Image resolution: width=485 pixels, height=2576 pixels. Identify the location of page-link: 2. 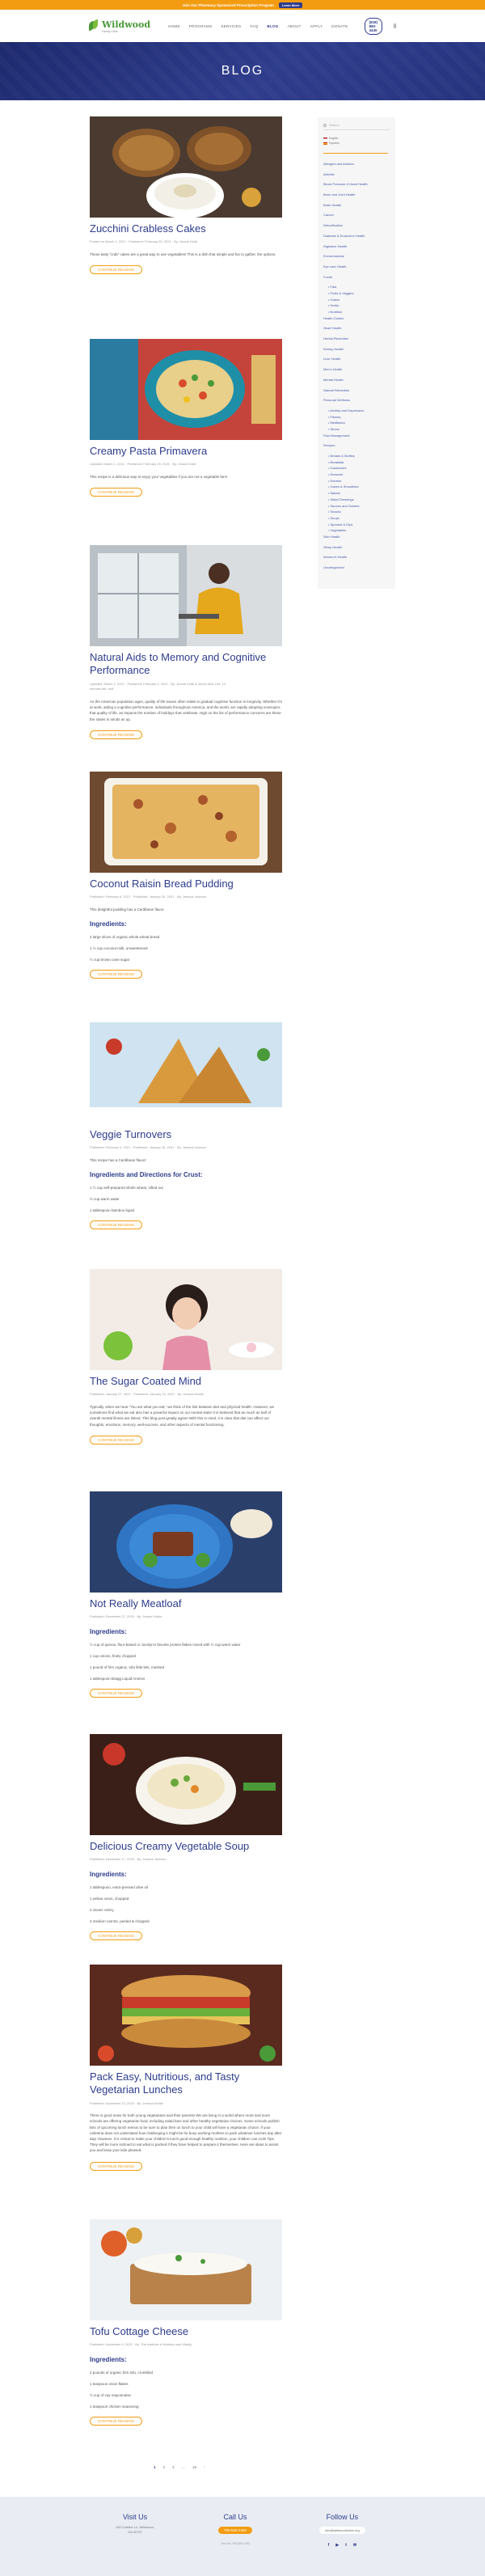
(164, 2467).